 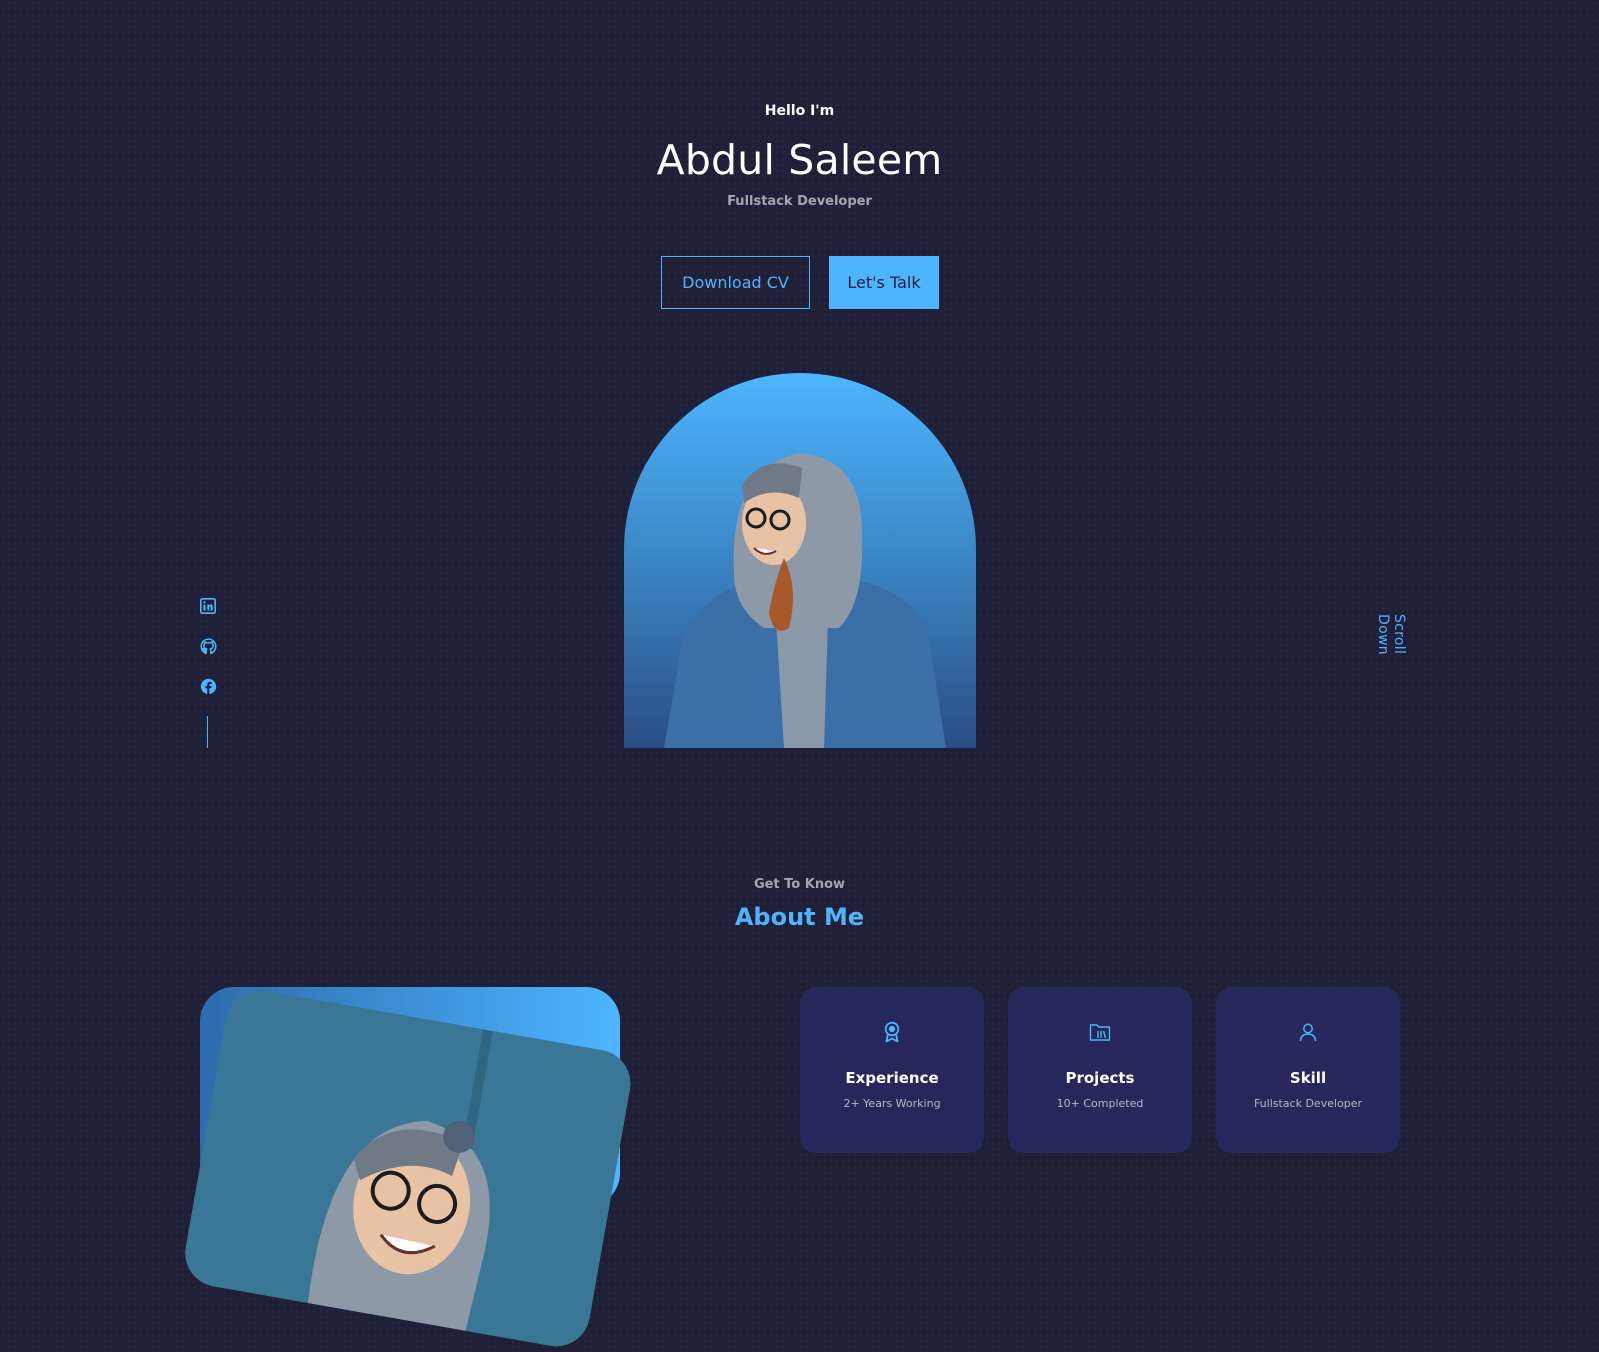 I want to click on facebook-icon, so click(x=208, y=686).